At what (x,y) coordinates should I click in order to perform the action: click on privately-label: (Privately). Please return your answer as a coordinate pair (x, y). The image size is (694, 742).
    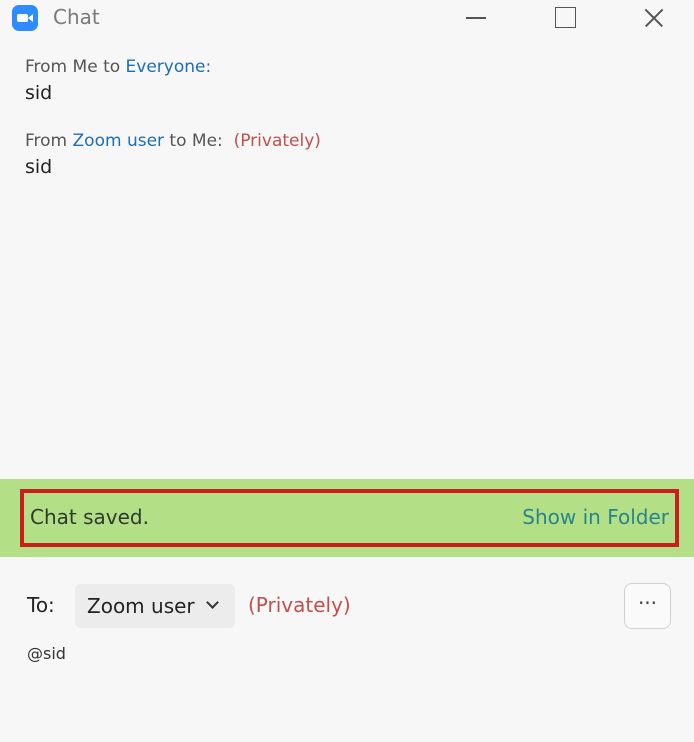
    Looking at the image, I should click on (299, 605).